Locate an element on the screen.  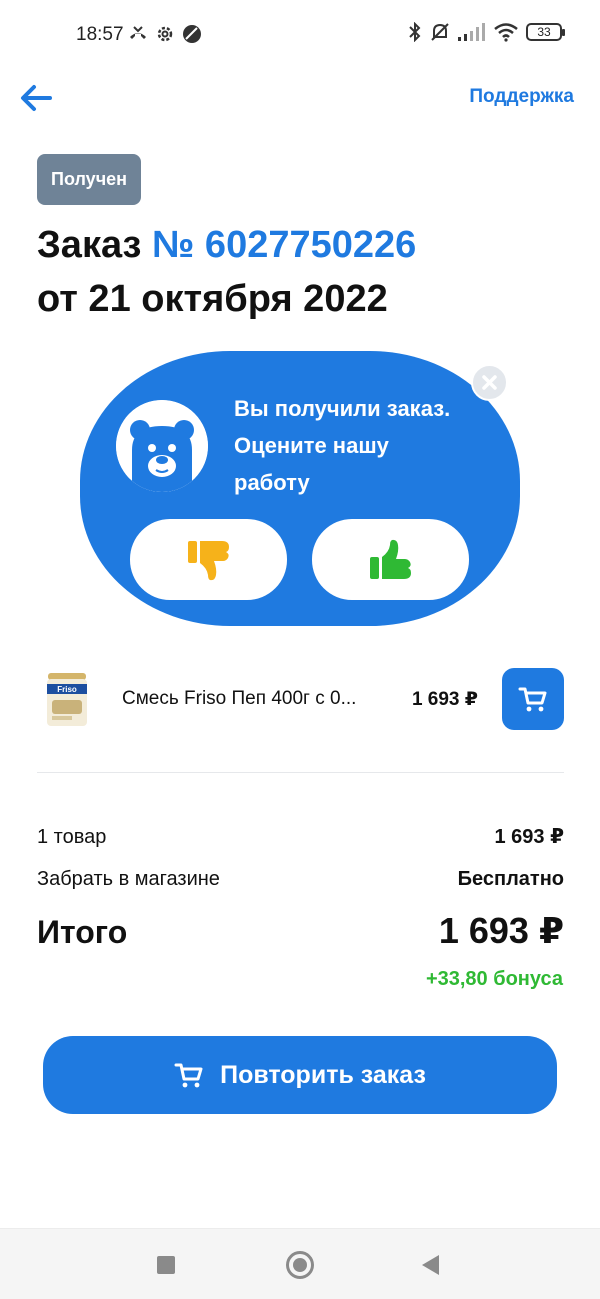
thumbs-down-icon is located at coordinates (208, 560).